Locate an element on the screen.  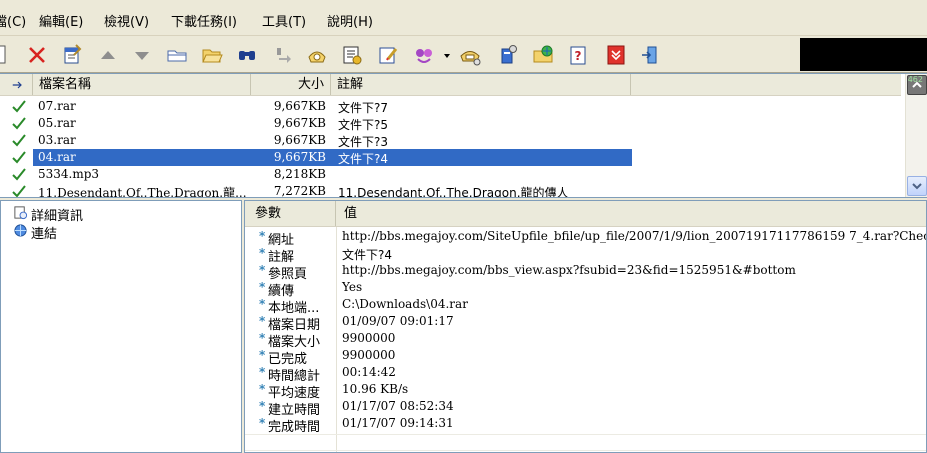
file-note: 文件下?5 is located at coordinates (363, 125).